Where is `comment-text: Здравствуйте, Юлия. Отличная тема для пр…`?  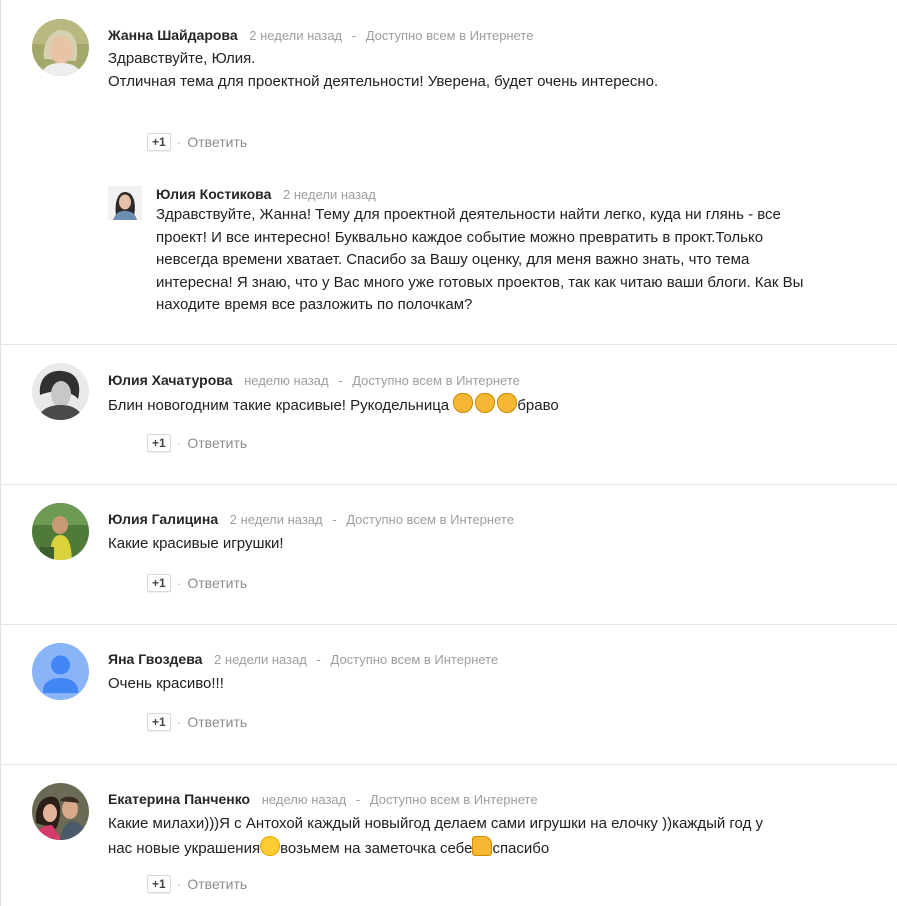
comment-text: Здравствуйте, Юлия. Отличная тема для пр… is located at coordinates (383, 70).